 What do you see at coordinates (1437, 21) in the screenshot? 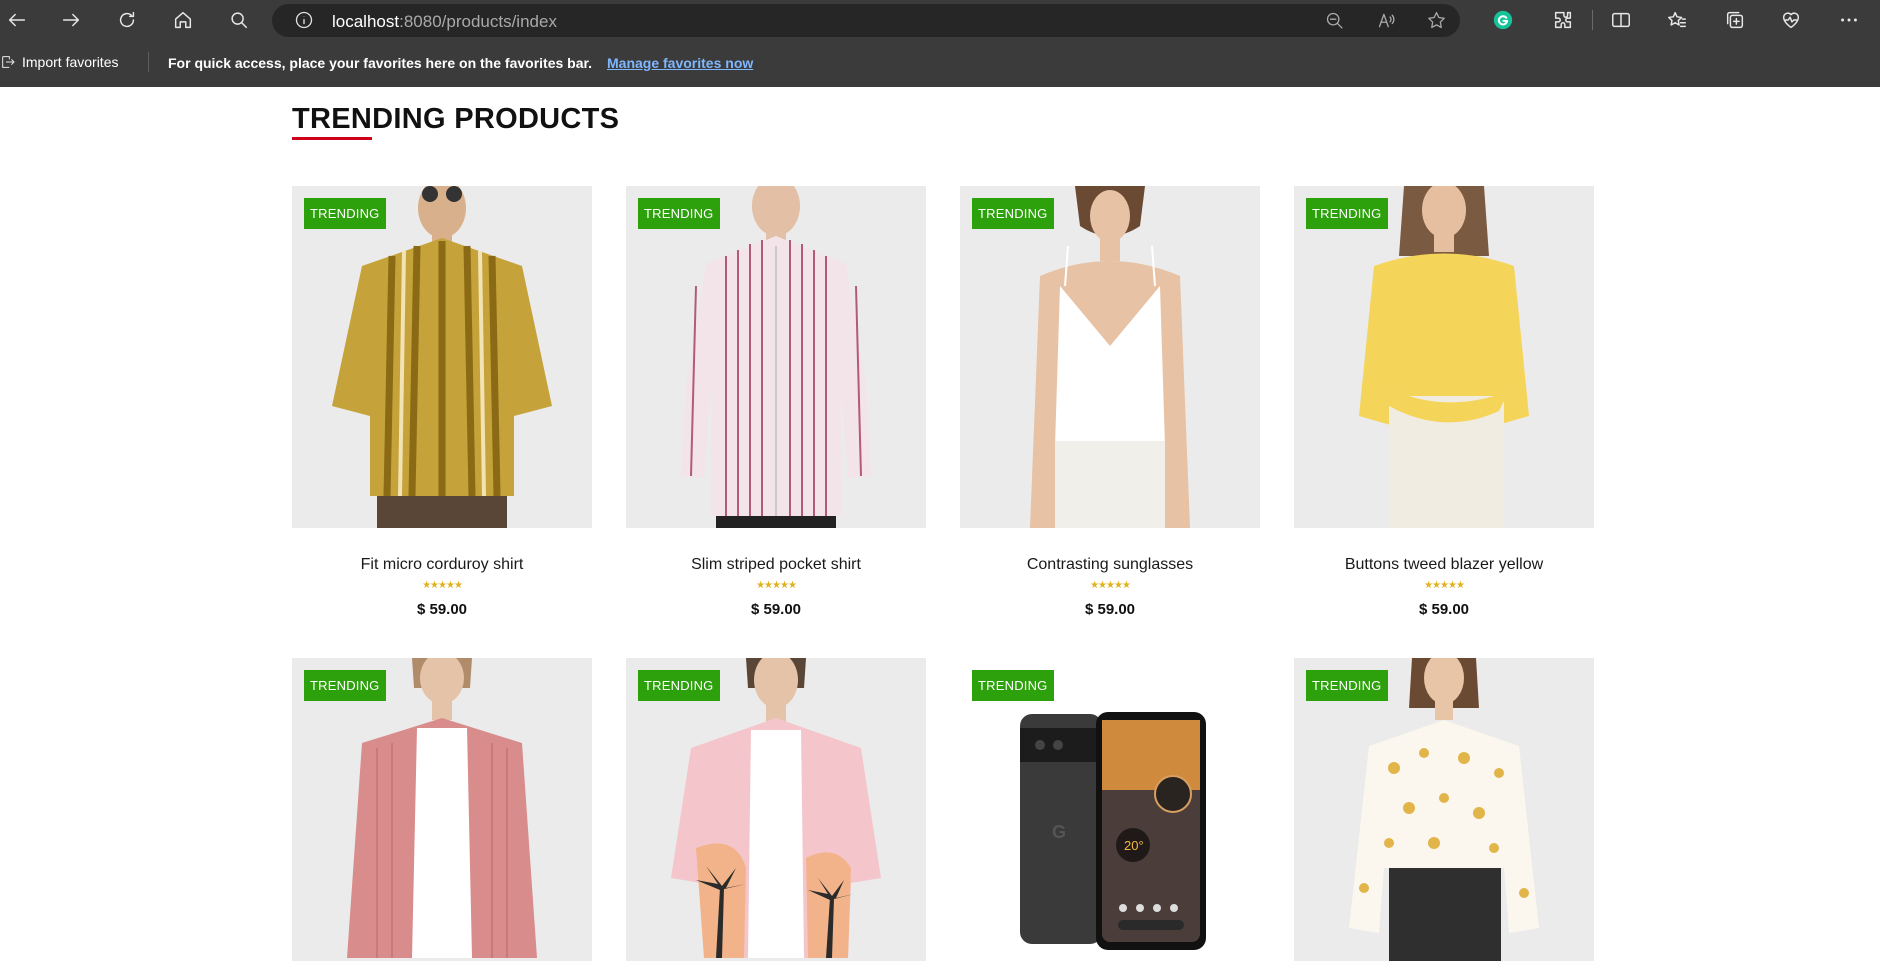
I see `favorite-star-icon` at bounding box center [1437, 21].